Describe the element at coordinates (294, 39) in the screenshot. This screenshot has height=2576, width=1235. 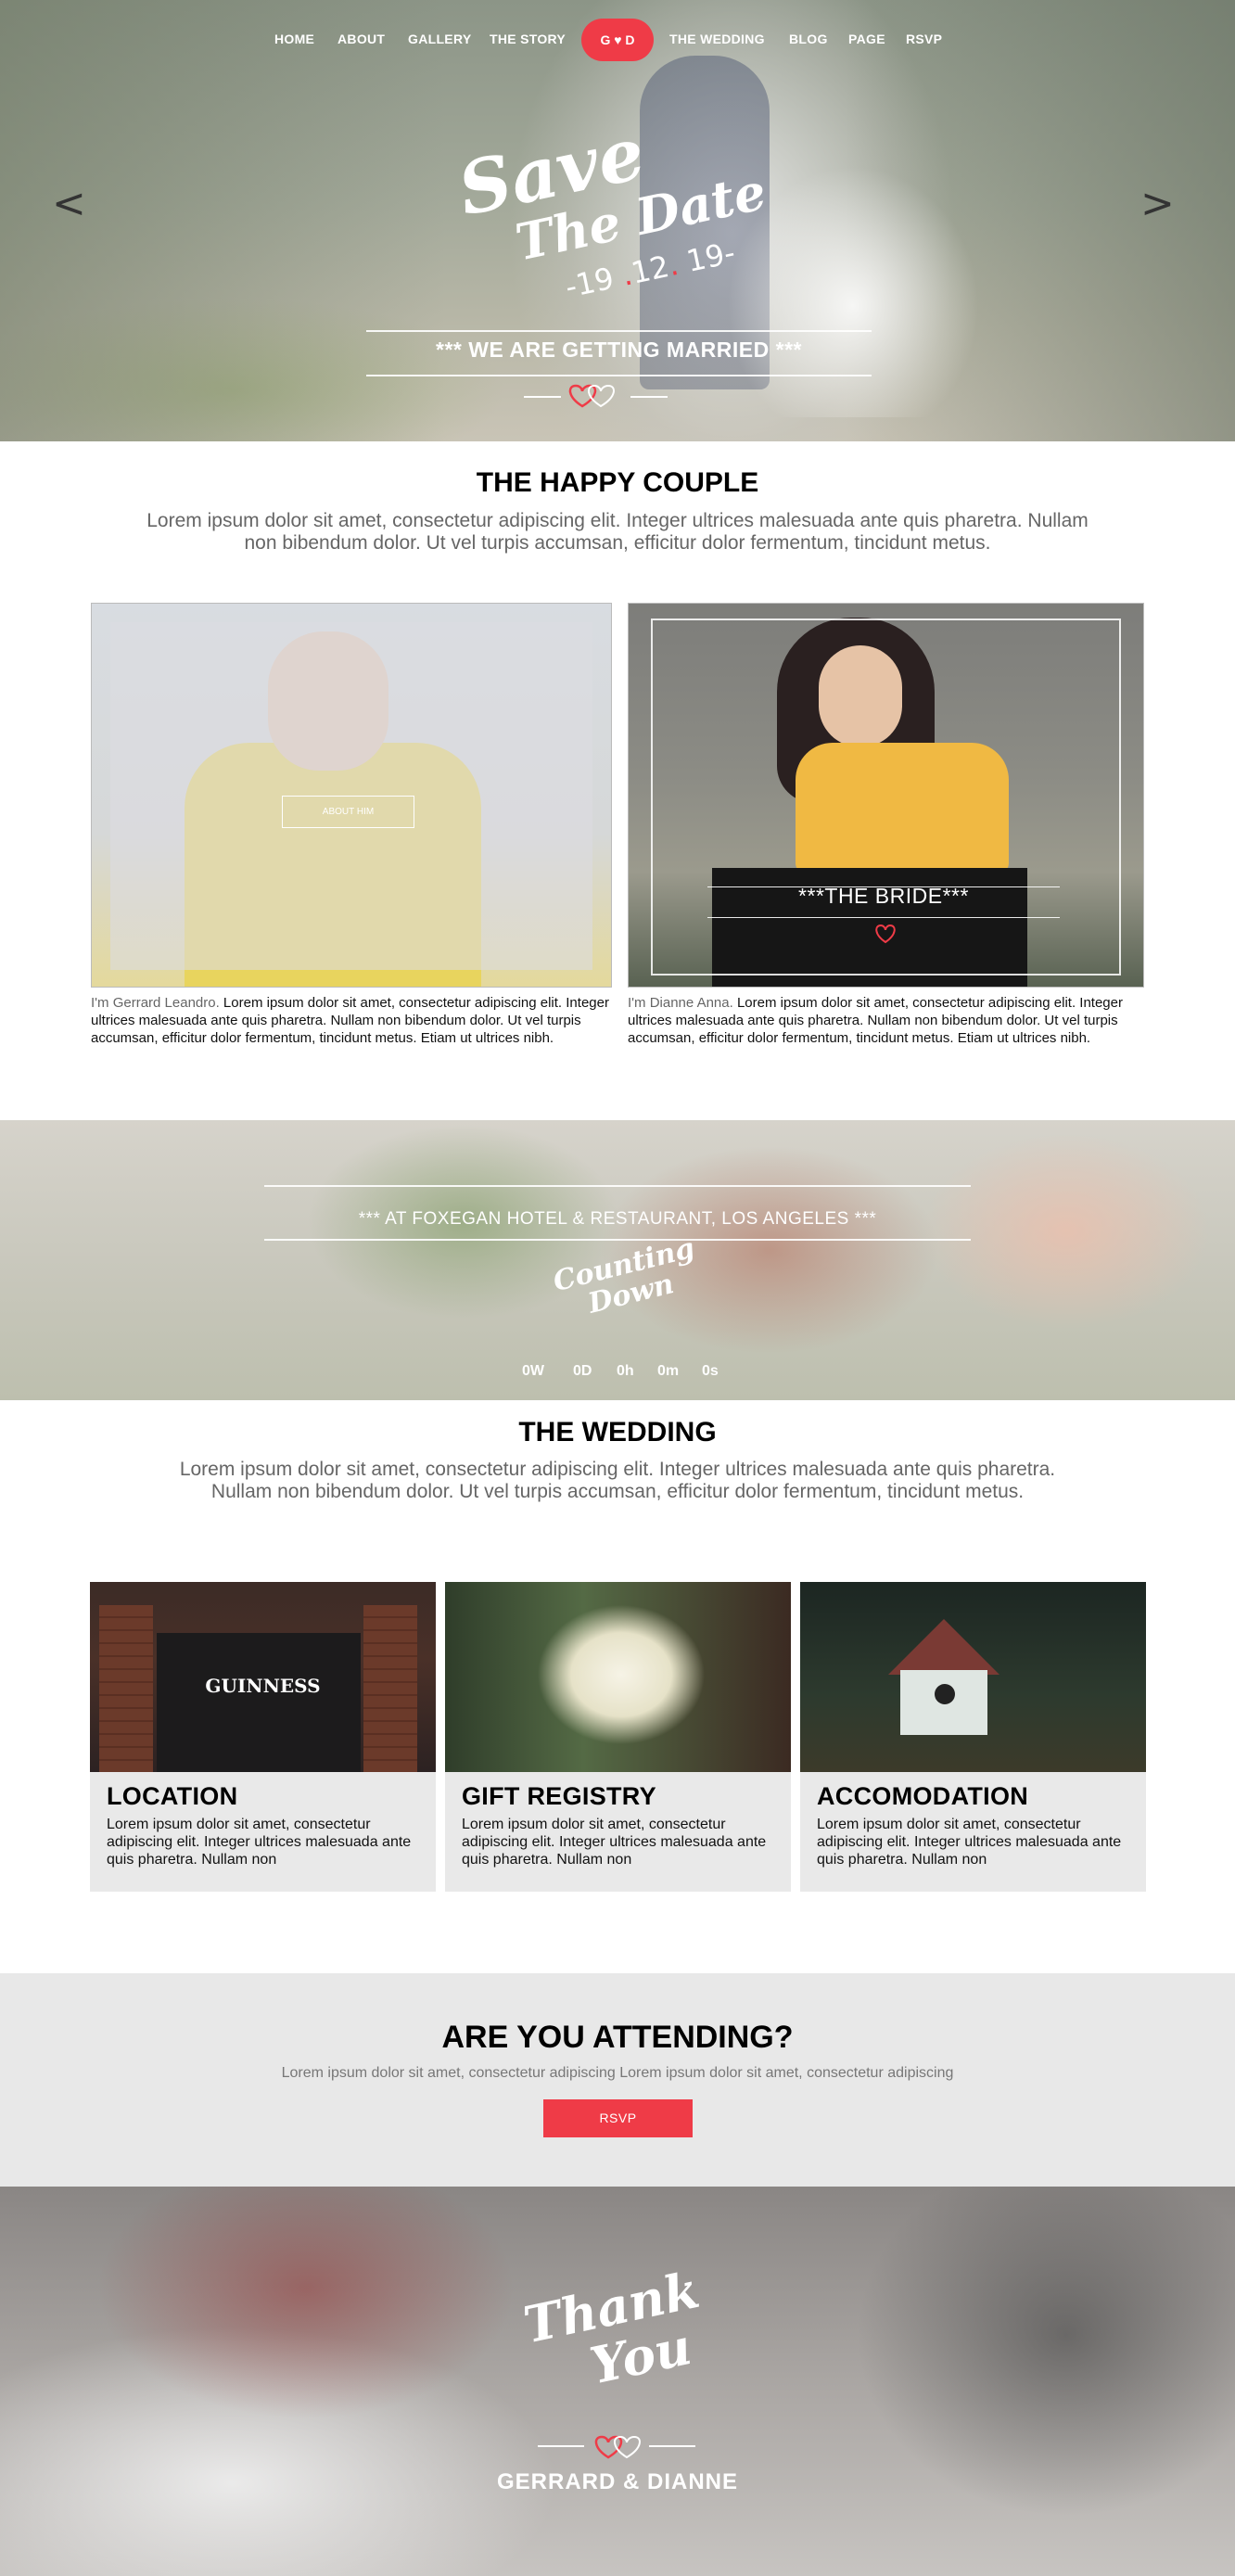
I see `nav-home: HOME` at that location.